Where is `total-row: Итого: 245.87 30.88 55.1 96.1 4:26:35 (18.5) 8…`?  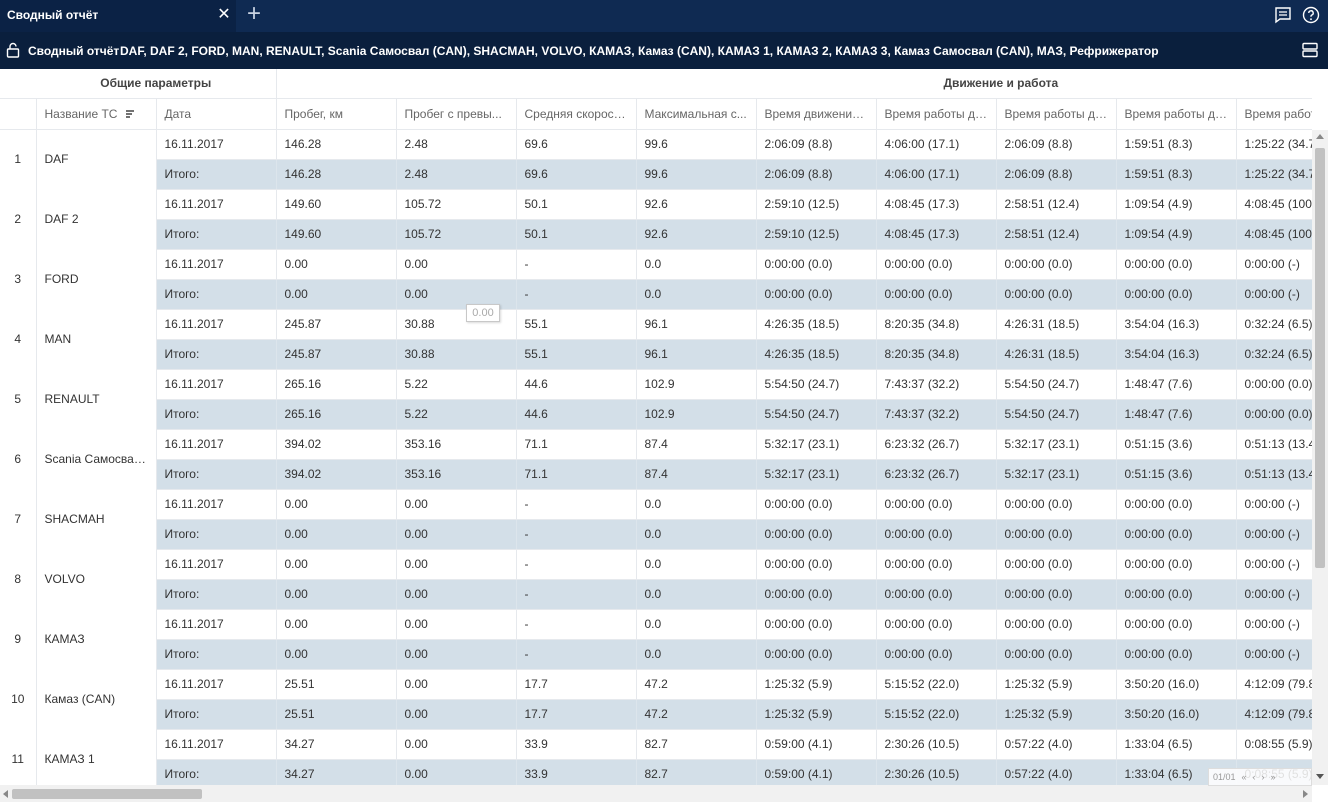 total-row: Итого: 245.87 30.88 55.1 96.1 4:26:35 (18.5) 8… is located at coordinates (656, 354).